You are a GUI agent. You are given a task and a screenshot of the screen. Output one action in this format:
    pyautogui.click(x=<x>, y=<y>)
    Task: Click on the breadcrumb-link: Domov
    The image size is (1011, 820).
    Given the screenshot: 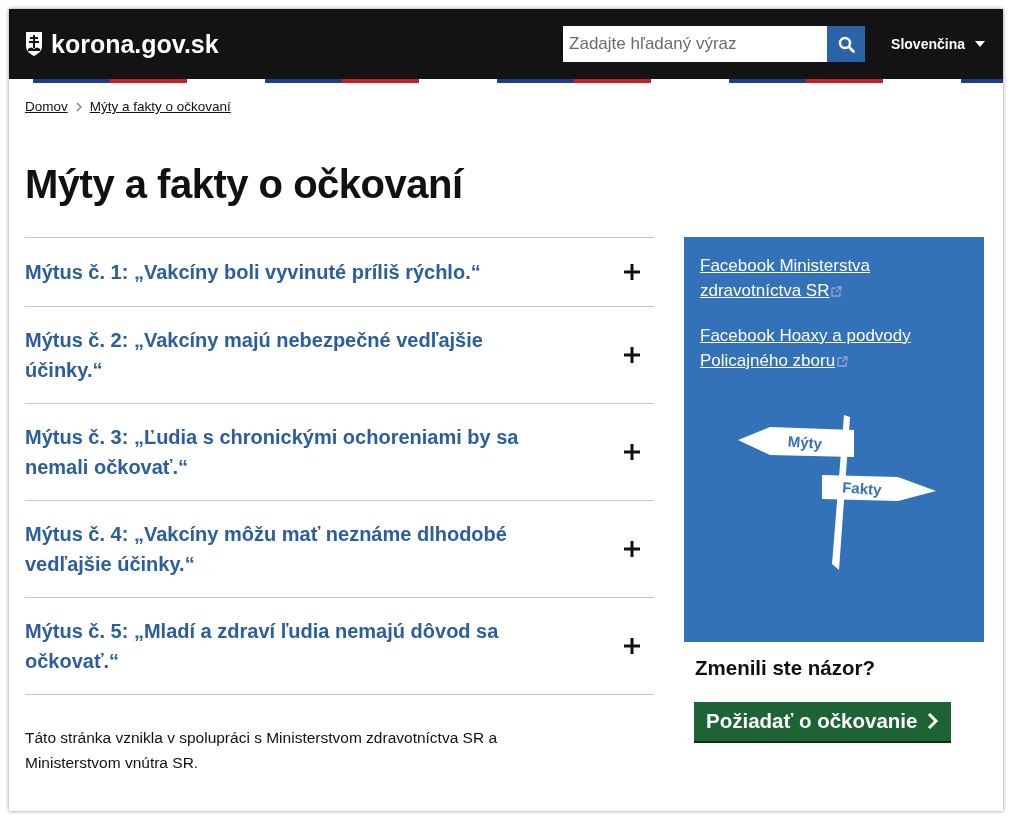 What is the action you would take?
    pyautogui.click(x=46, y=106)
    